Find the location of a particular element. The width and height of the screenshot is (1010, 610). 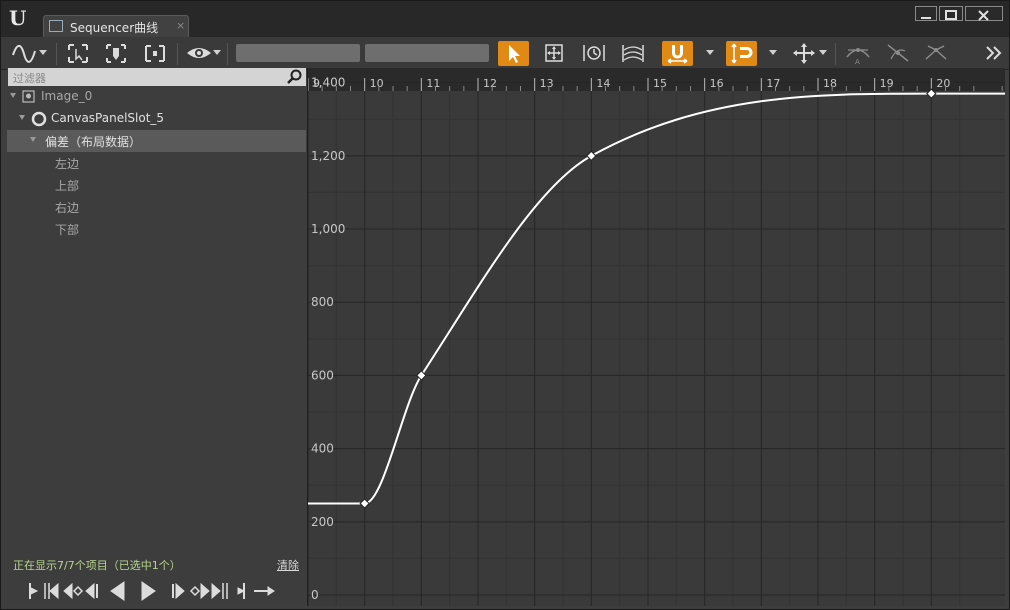

snap-value-dropdown-icon is located at coordinates (773, 52).